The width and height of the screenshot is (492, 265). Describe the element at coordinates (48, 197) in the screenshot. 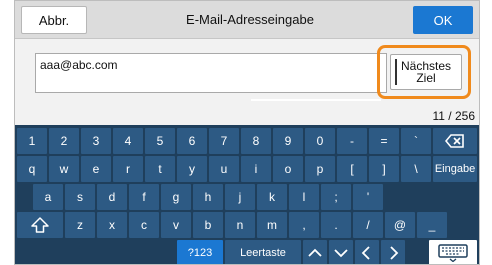

I see `key-a: a` at that location.